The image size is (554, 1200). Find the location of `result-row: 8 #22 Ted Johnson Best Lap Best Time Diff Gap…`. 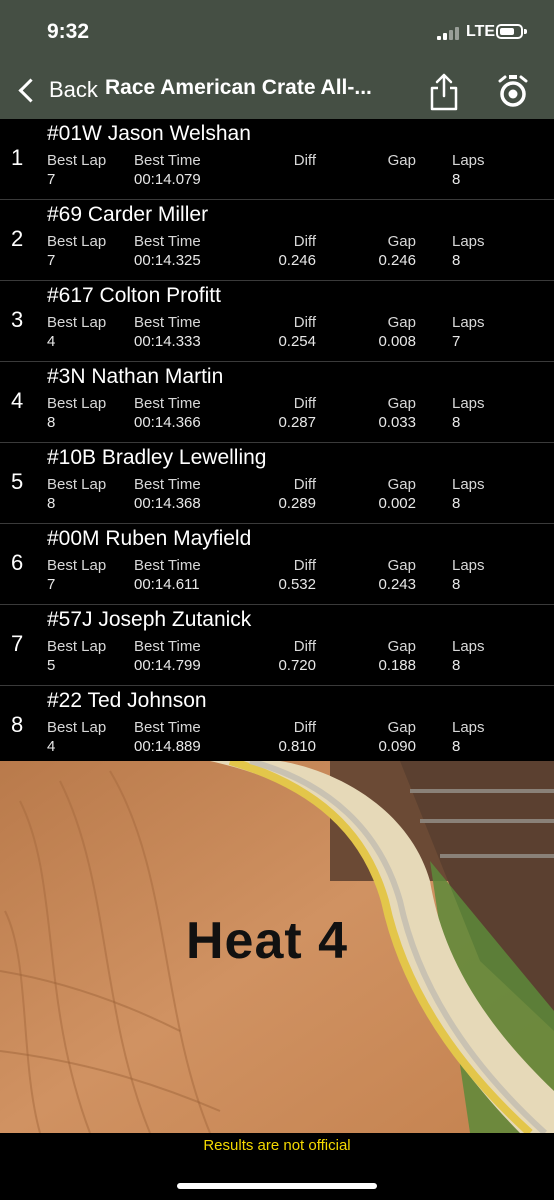

result-row: 8 #22 Ted Johnson Best Lap Best Time Diff Gap… is located at coordinates (277, 726).